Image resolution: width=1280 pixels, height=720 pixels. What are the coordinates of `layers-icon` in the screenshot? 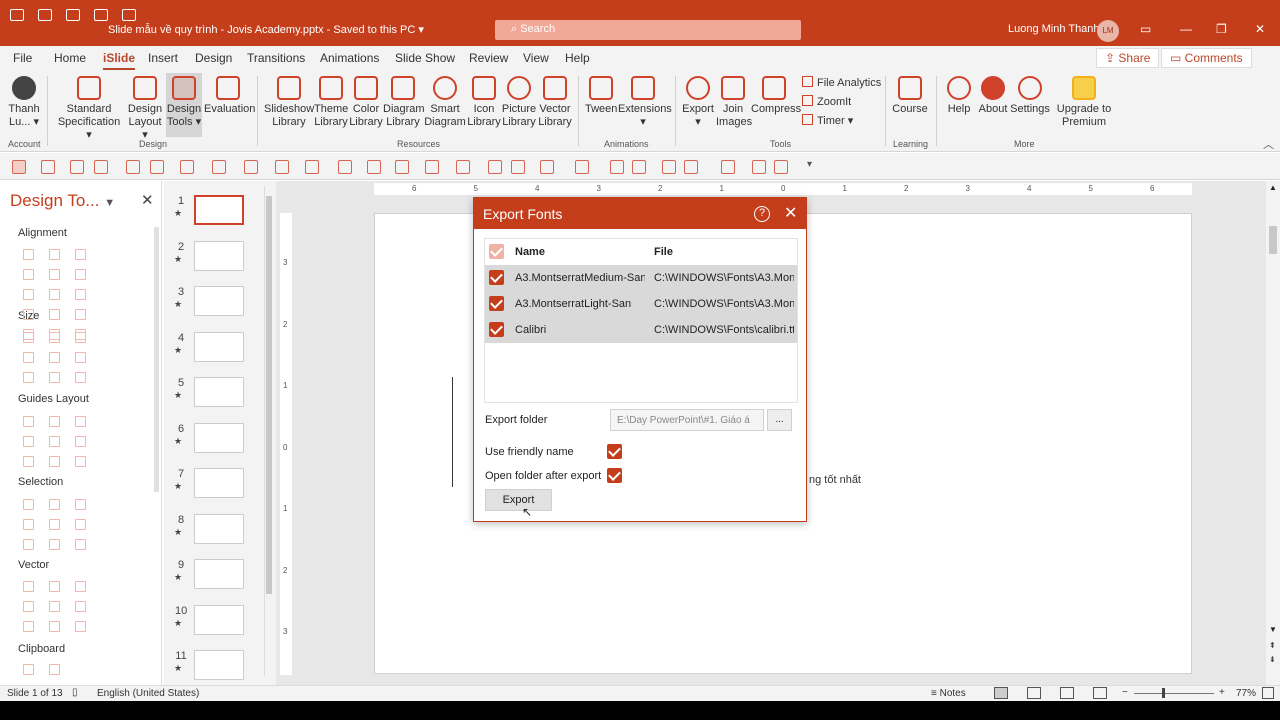 It's located at (617, 167).